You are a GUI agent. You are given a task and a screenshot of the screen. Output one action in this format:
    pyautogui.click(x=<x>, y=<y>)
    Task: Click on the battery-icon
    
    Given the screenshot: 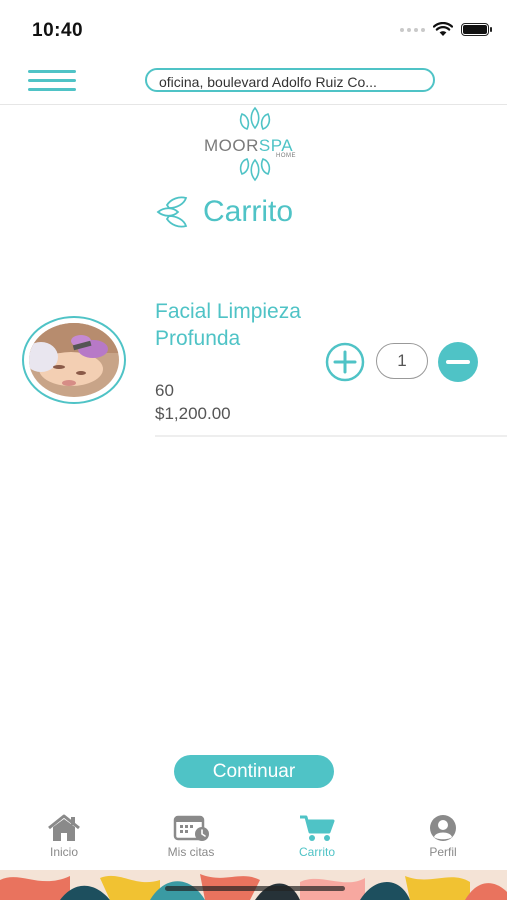 What is the action you would take?
    pyautogui.click(x=476, y=29)
    